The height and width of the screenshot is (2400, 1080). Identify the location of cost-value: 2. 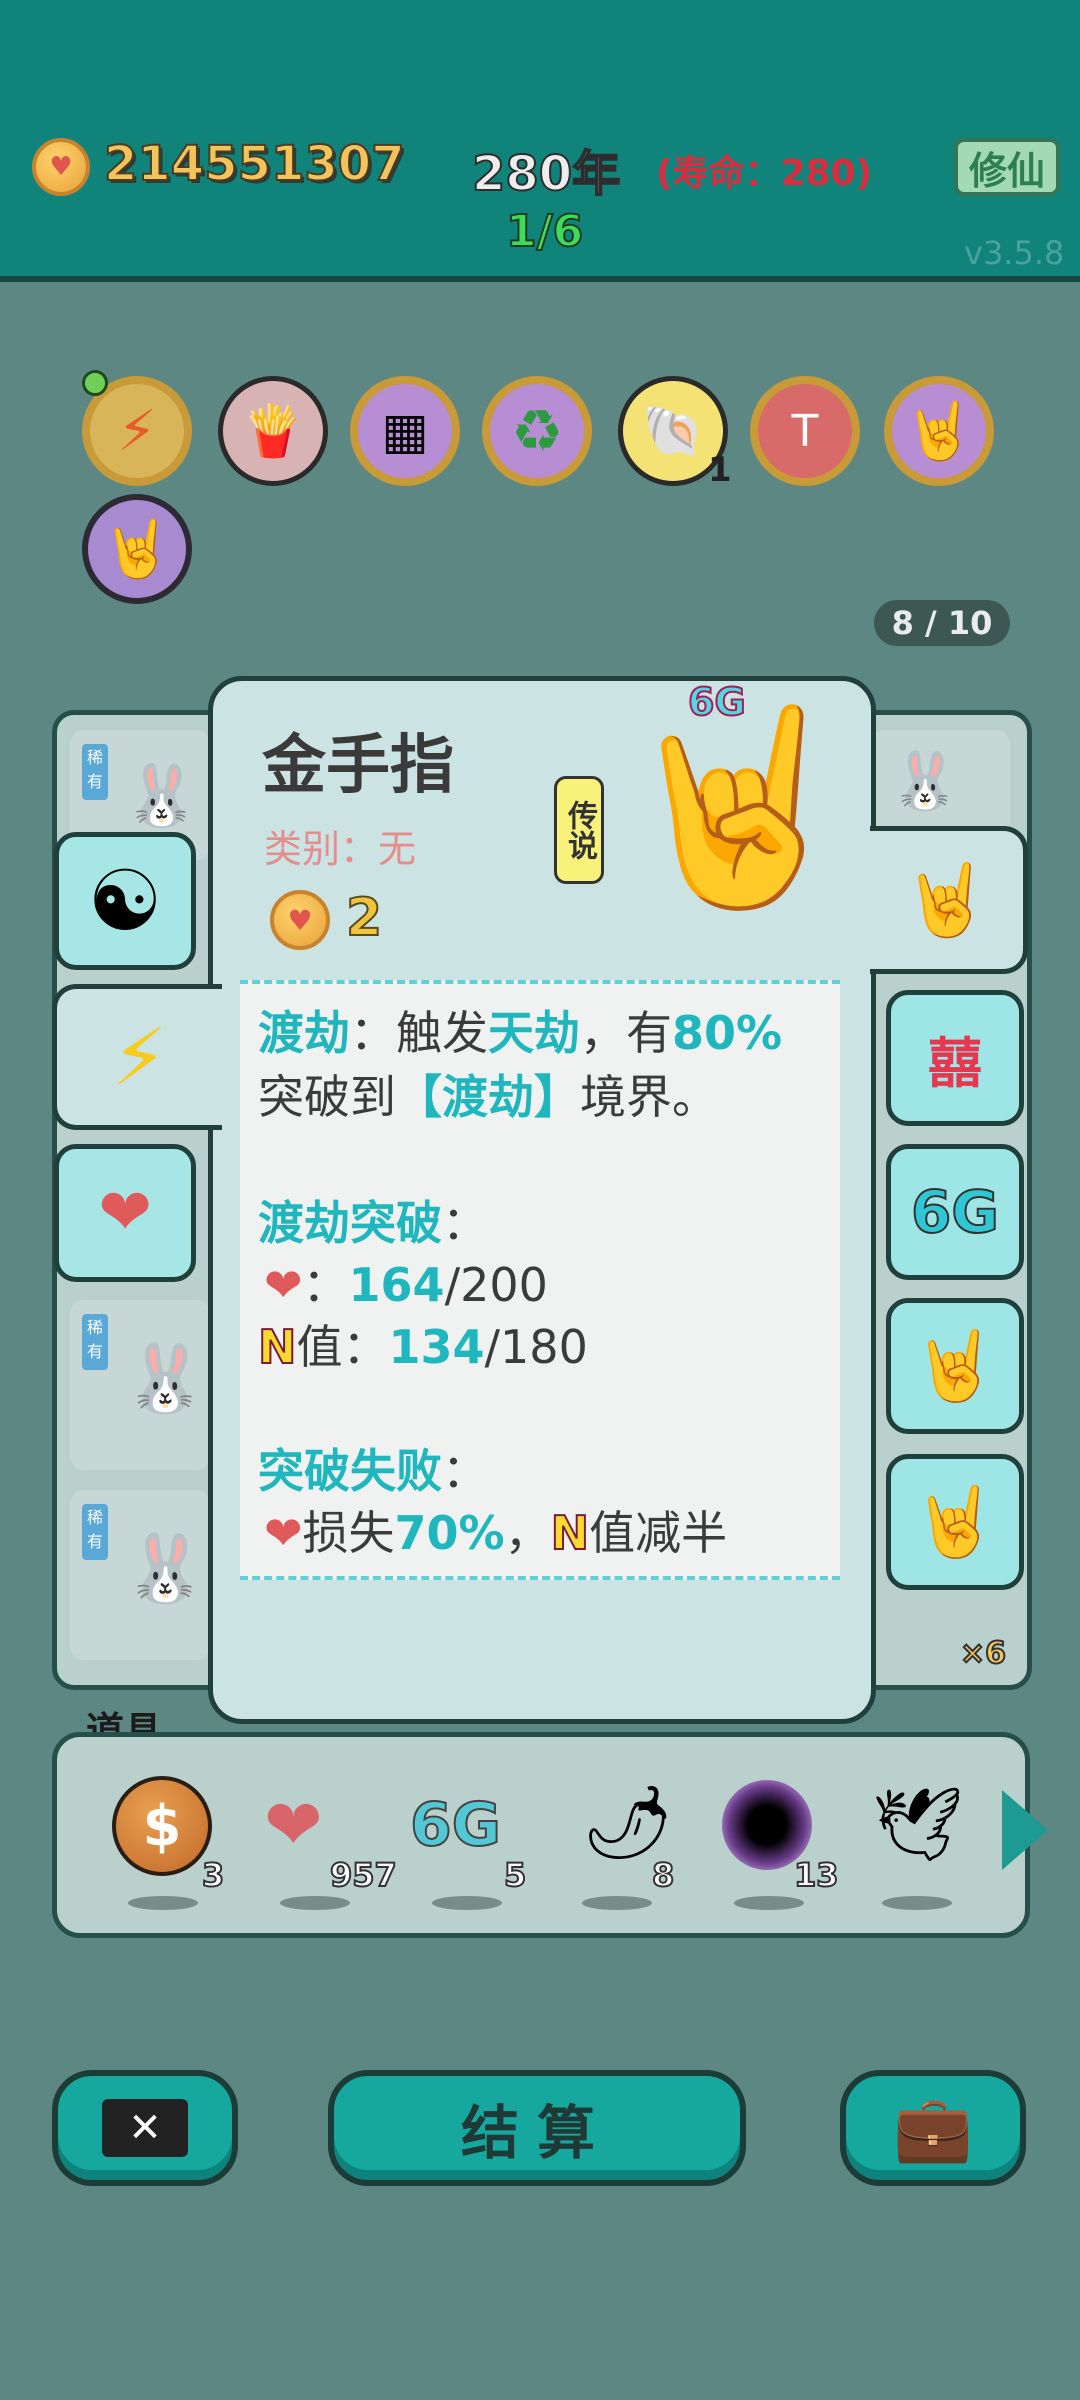
(364, 918).